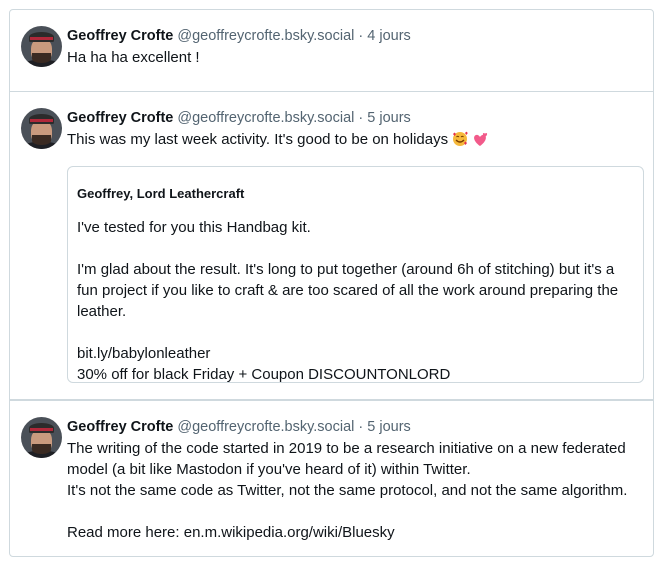 The width and height of the screenshot is (666, 567). I want to click on post-text: Ha ha ha excellent !, so click(133, 57).